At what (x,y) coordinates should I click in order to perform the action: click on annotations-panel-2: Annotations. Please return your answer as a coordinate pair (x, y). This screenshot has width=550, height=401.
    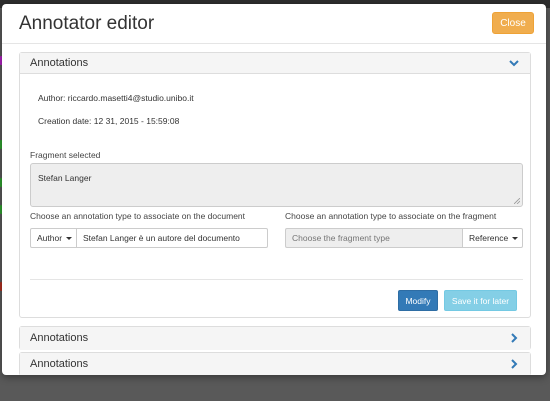
    Looking at the image, I should click on (275, 338).